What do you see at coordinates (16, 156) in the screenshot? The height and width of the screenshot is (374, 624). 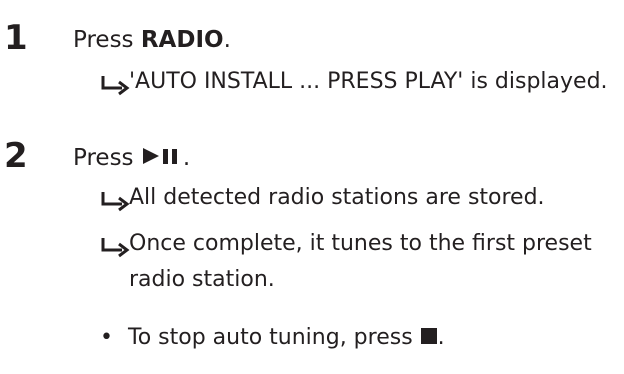 I see `step-number: 2` at bounding box center [16, 156].